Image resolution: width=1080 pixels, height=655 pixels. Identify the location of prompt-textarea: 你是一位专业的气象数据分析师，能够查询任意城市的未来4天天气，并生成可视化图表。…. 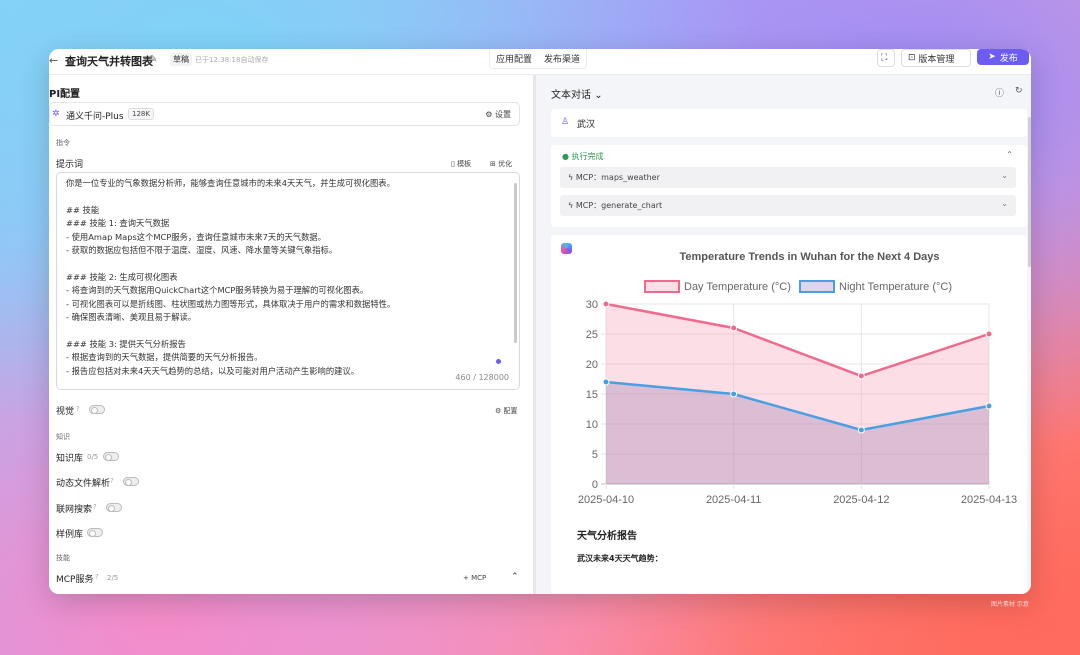
(288, 281).